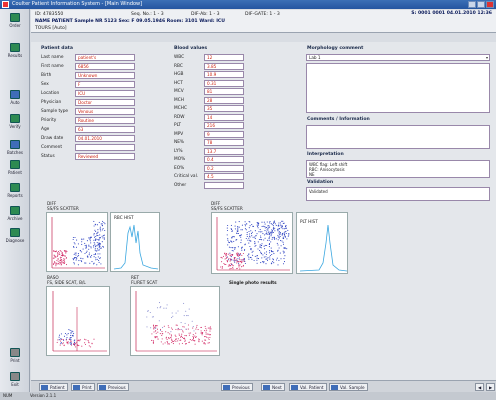 This screenshot has height=400, width=496. What do you see at coordinates (15, 149) in the screenshot?
I see `sidebar-item-batches: Batches` at bounding box center [15, 149].